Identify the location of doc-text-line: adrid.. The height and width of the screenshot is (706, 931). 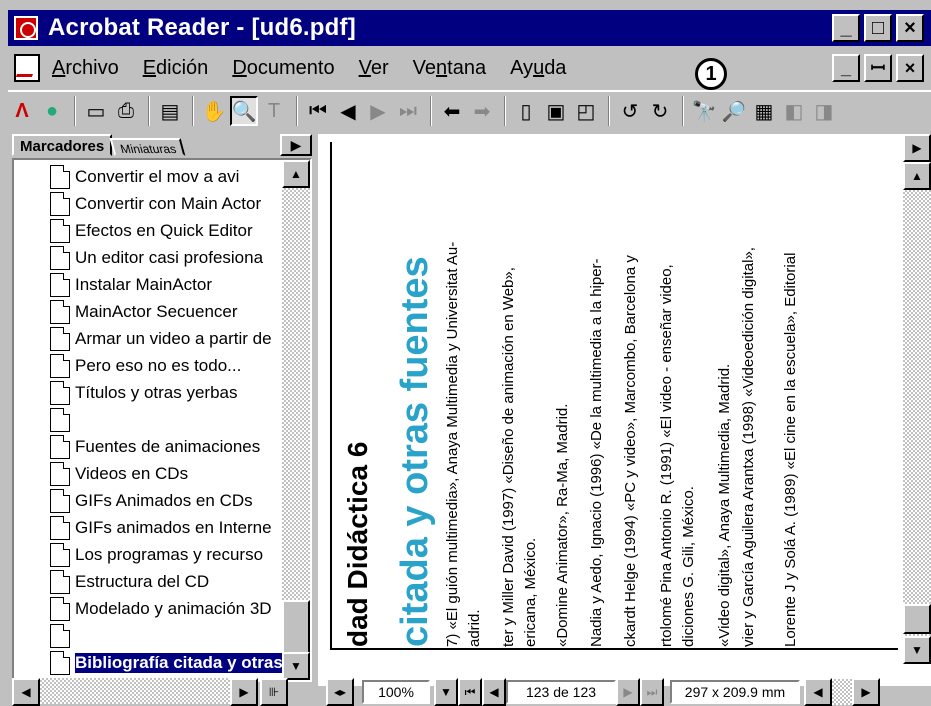
(474, 628).